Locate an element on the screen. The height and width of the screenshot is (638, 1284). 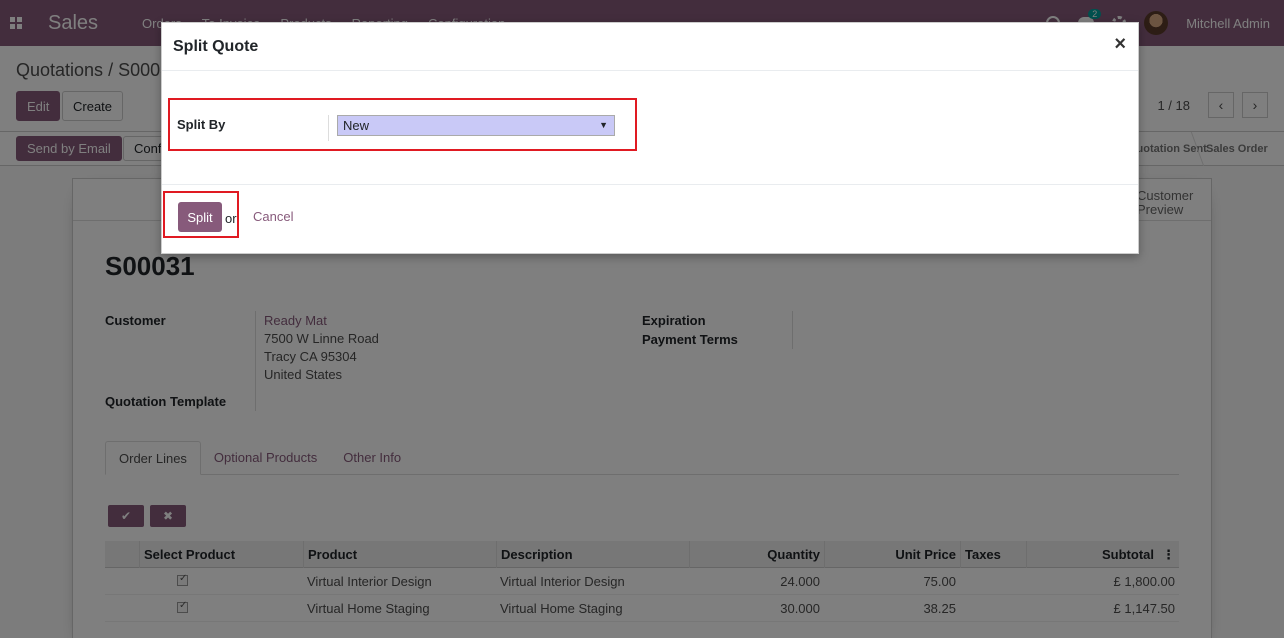
split-by-selected-value: New is located at coordinates (356, 125).